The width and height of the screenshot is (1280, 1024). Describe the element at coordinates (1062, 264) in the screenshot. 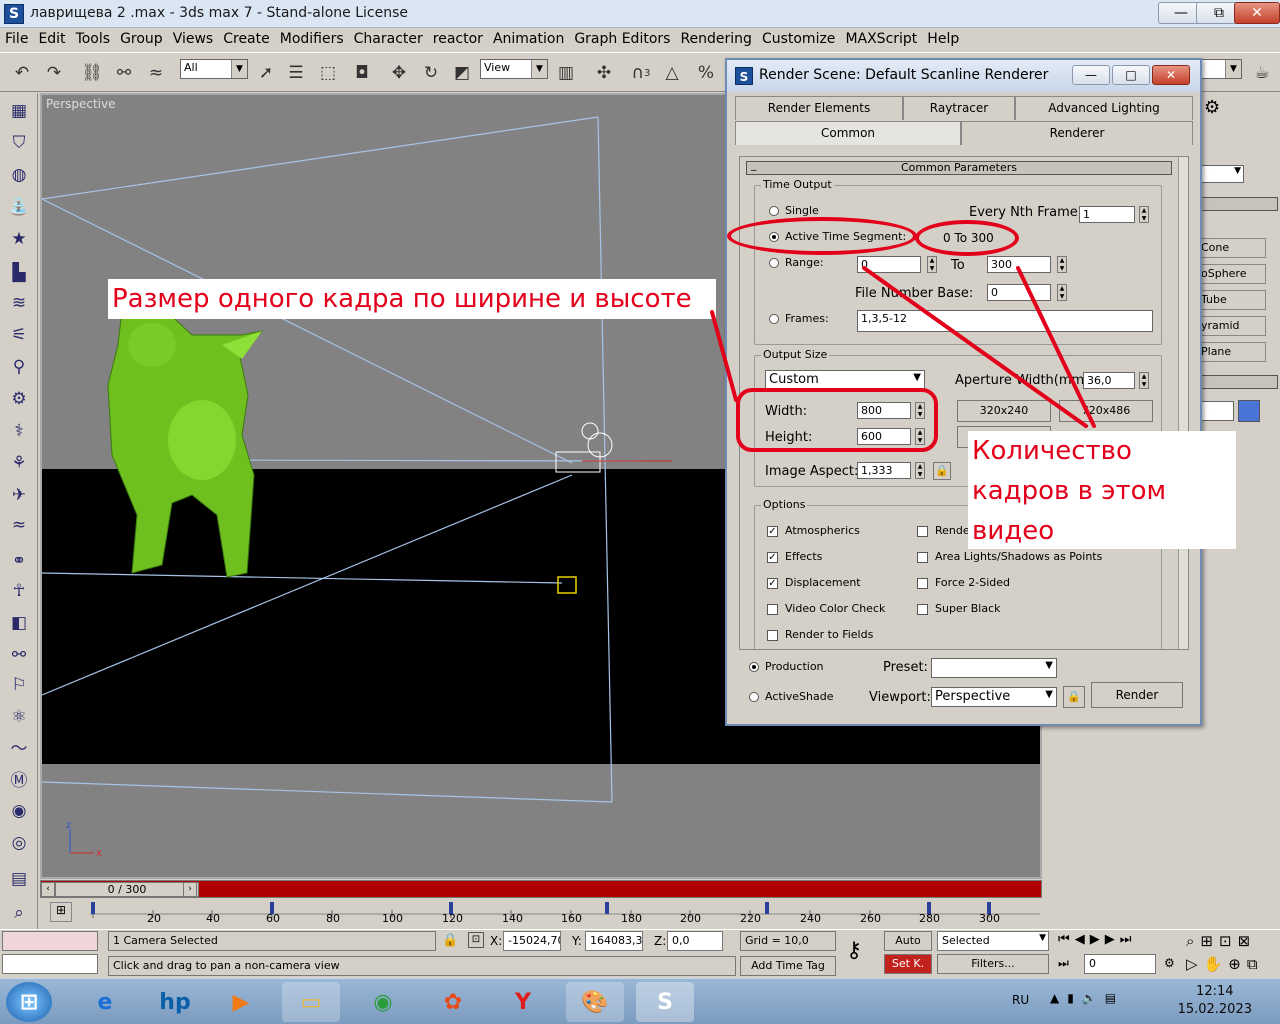

I see `range-to-spinner: ▲ ▼` at that location.